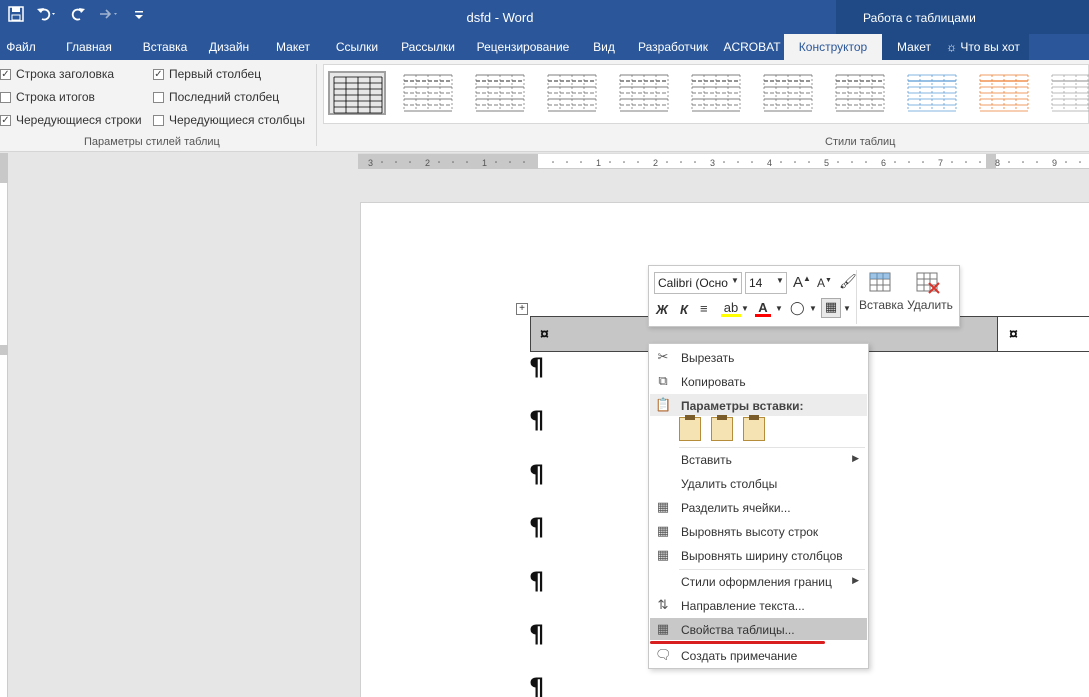 This screenshot has height=697, width=1089. I want to click on option-total-row: Строка итогов, so click(47, 97).